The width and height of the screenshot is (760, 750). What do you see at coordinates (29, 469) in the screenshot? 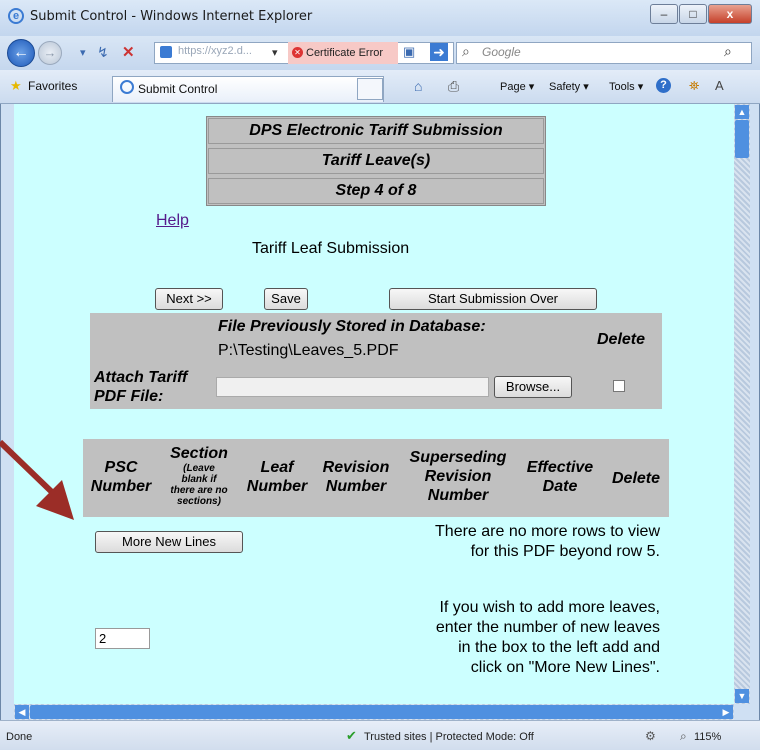
I see `annotation-arrow-shaft` at bounding box center [29, 469].